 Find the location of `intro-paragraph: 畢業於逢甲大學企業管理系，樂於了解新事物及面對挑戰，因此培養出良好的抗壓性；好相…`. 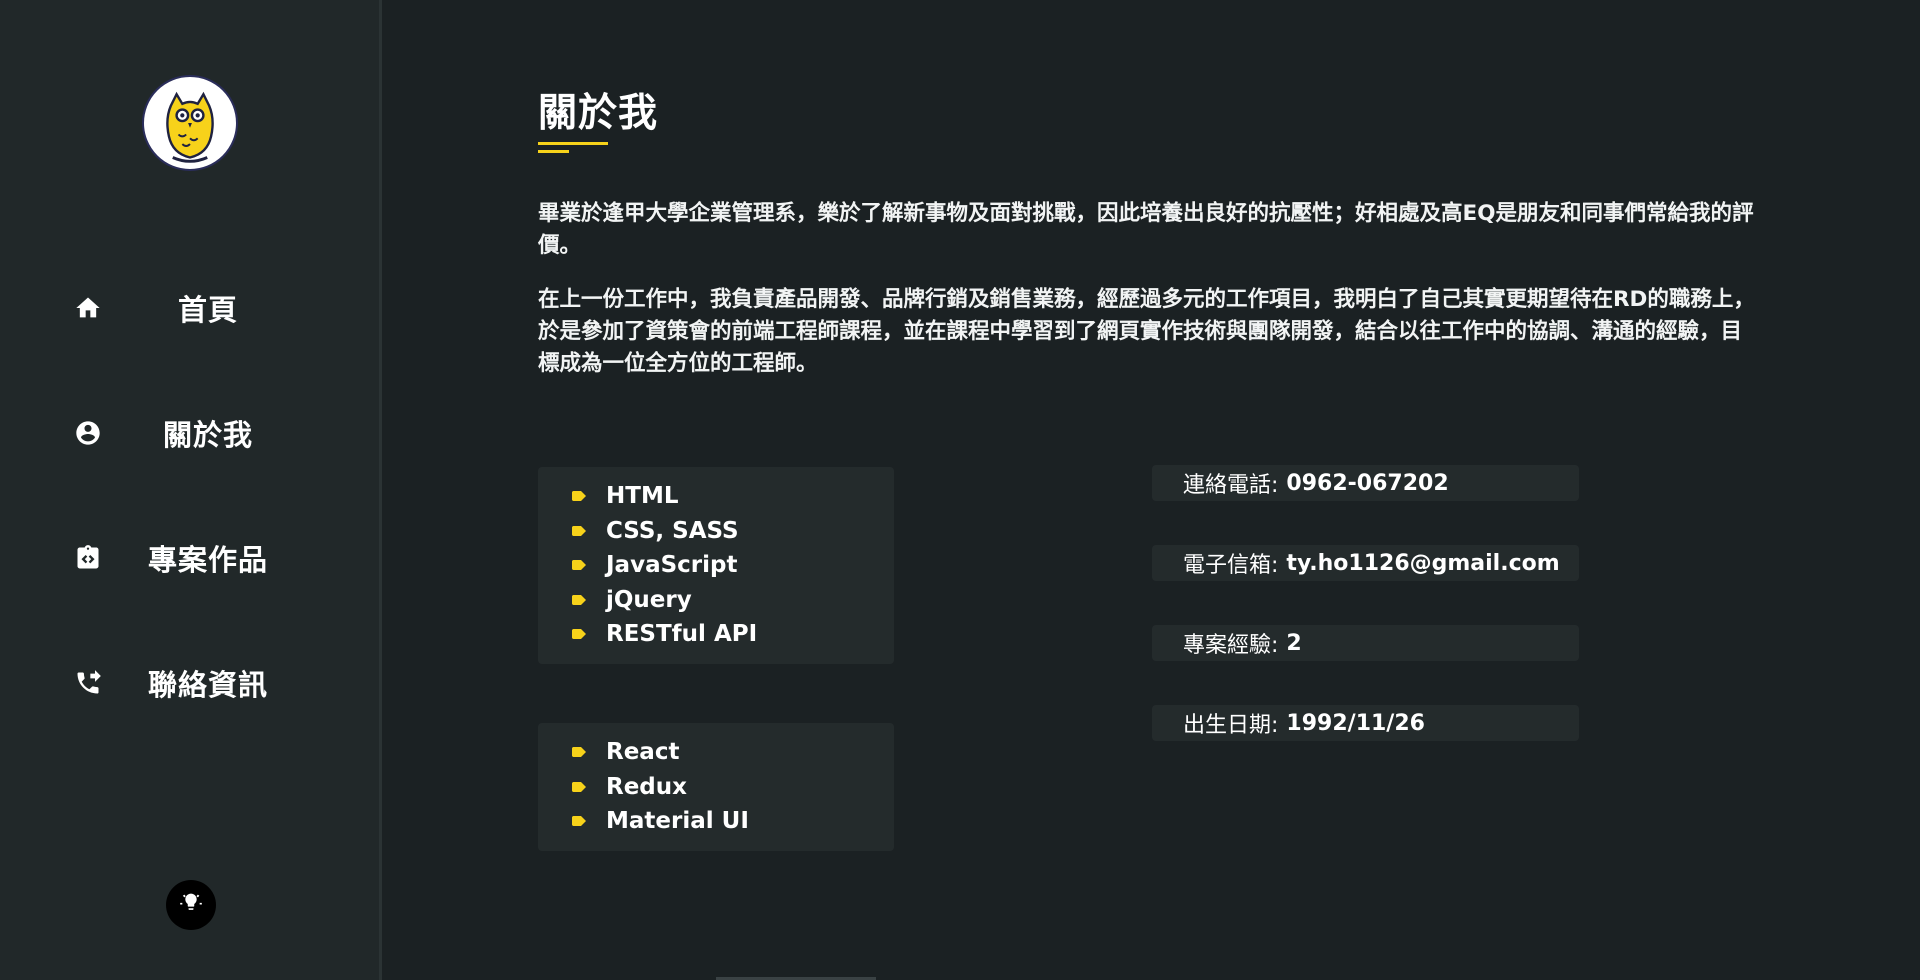

intro-paragraph: 畢業於逢甲大學企業管理系，樂於了解新事物及面對挑戰，因此培養出良好的抗壓性；好相… is located at coordinates (1146, 229).